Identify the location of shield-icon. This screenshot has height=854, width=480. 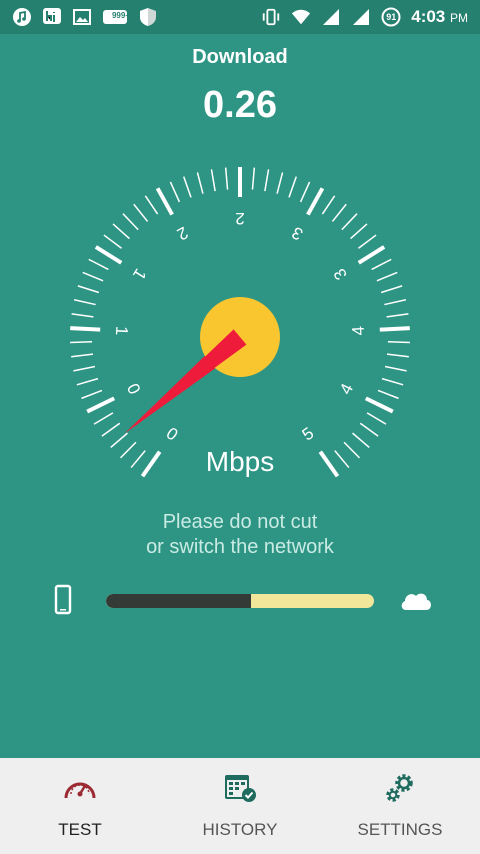
(148, 17).